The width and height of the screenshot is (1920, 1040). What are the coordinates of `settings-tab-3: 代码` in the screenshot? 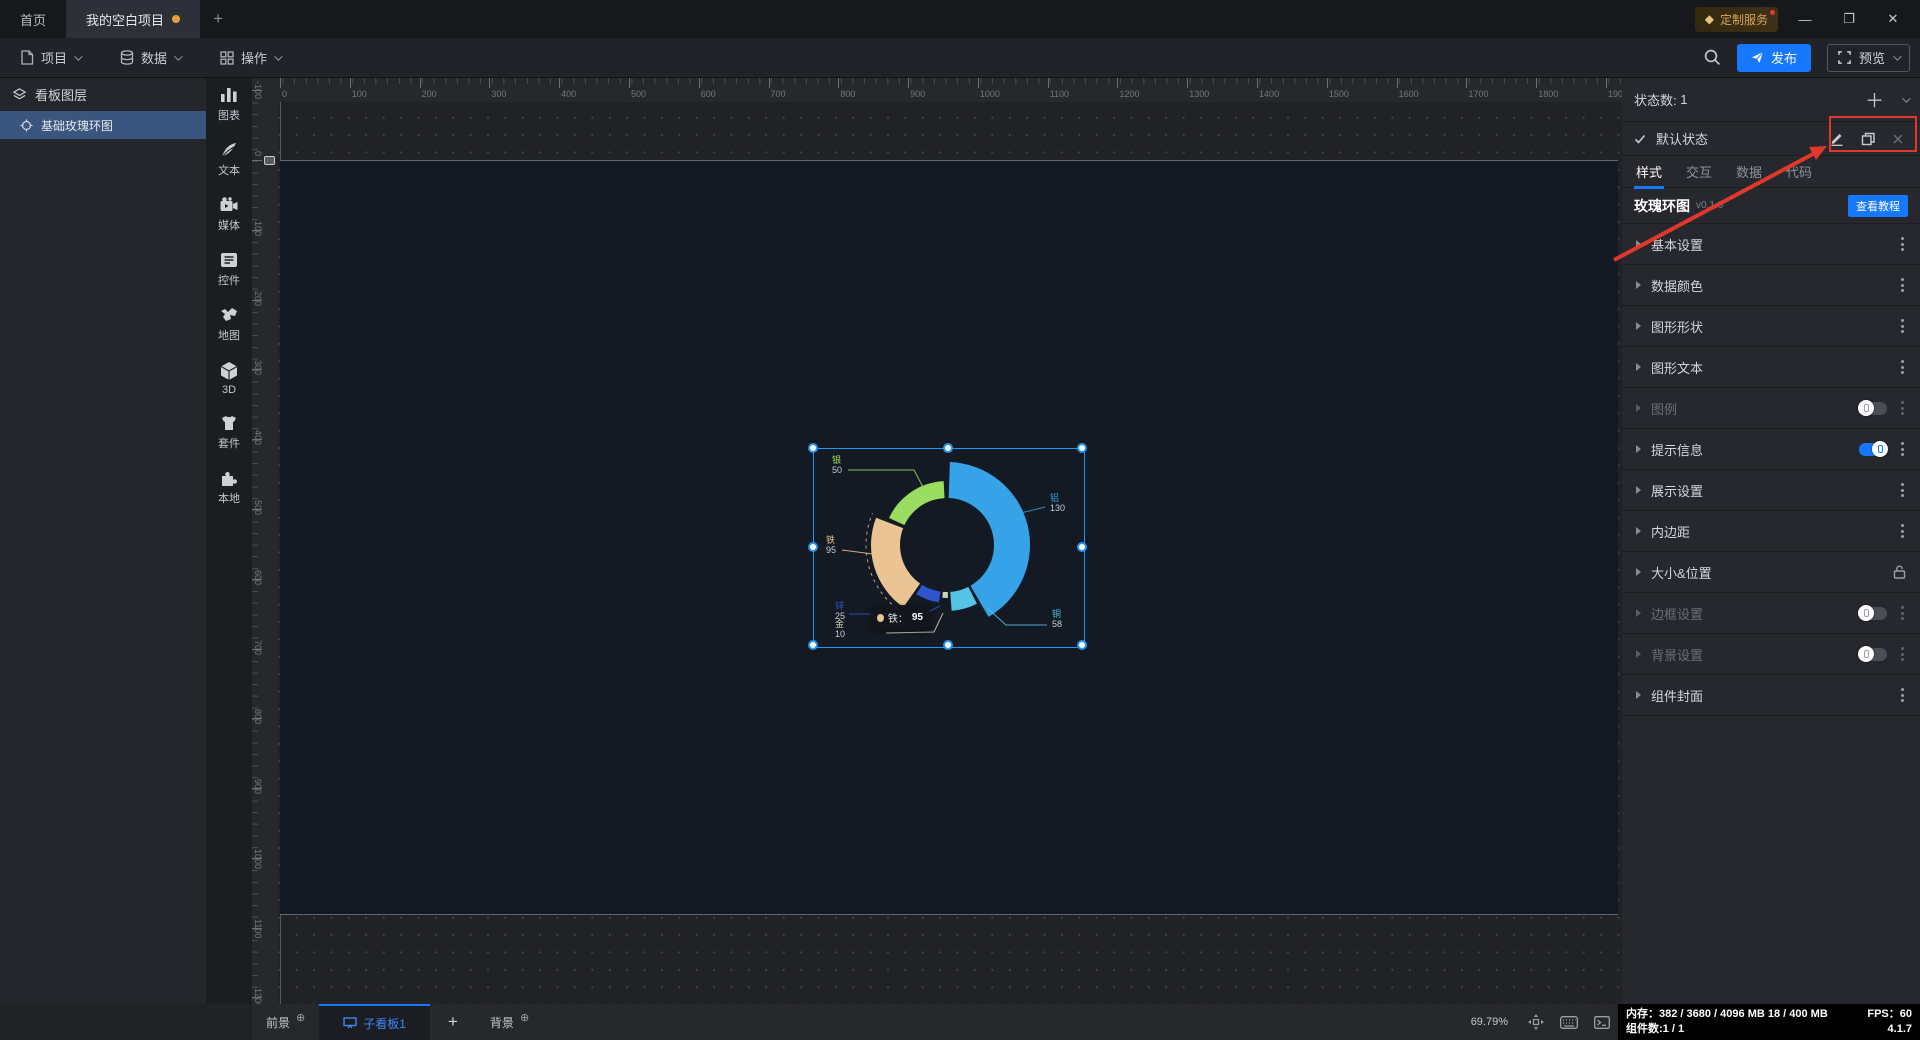 It's located at (1799, 171).